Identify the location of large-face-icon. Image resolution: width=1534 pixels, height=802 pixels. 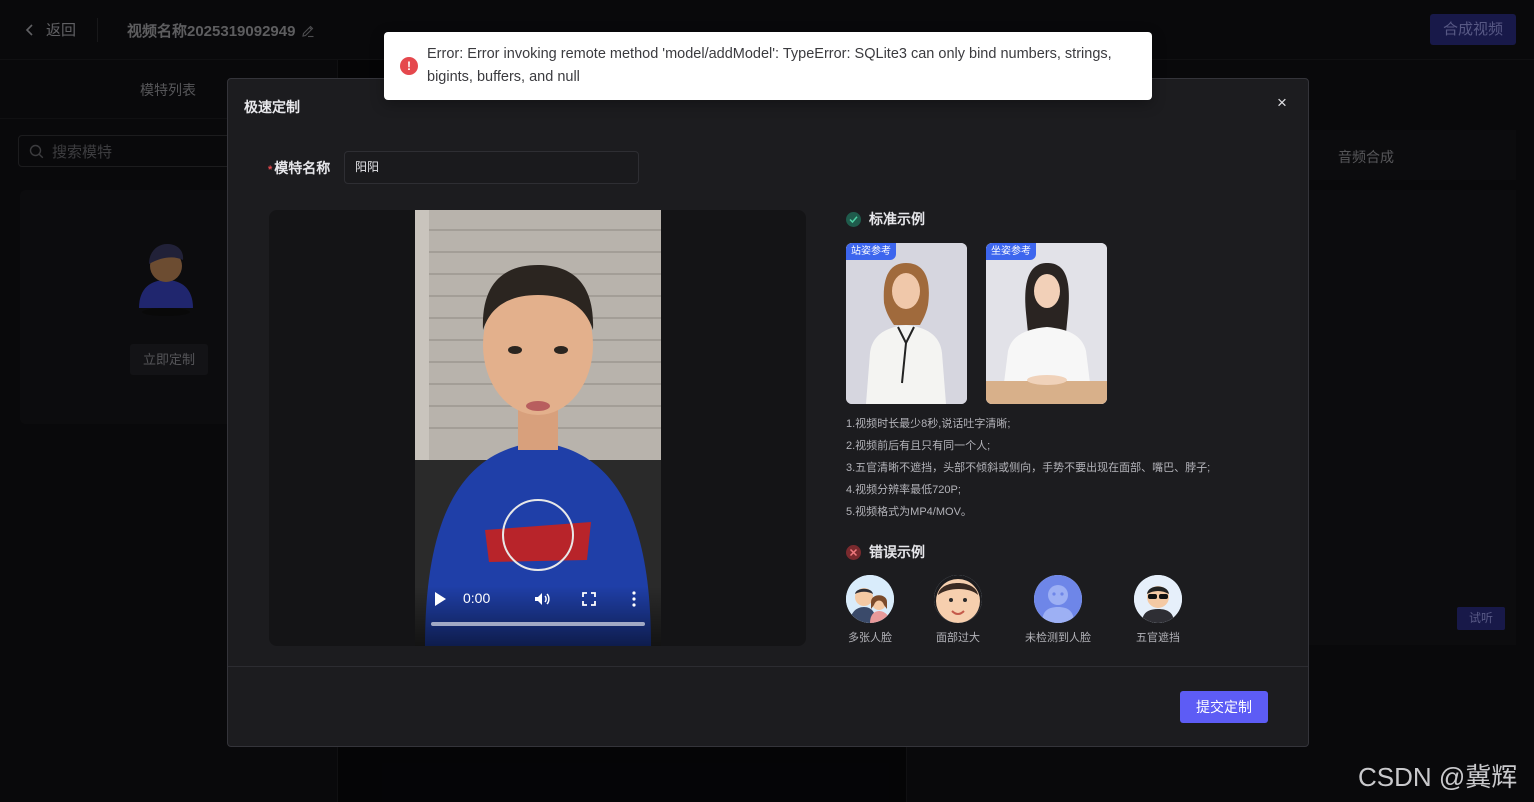
(958, 599).